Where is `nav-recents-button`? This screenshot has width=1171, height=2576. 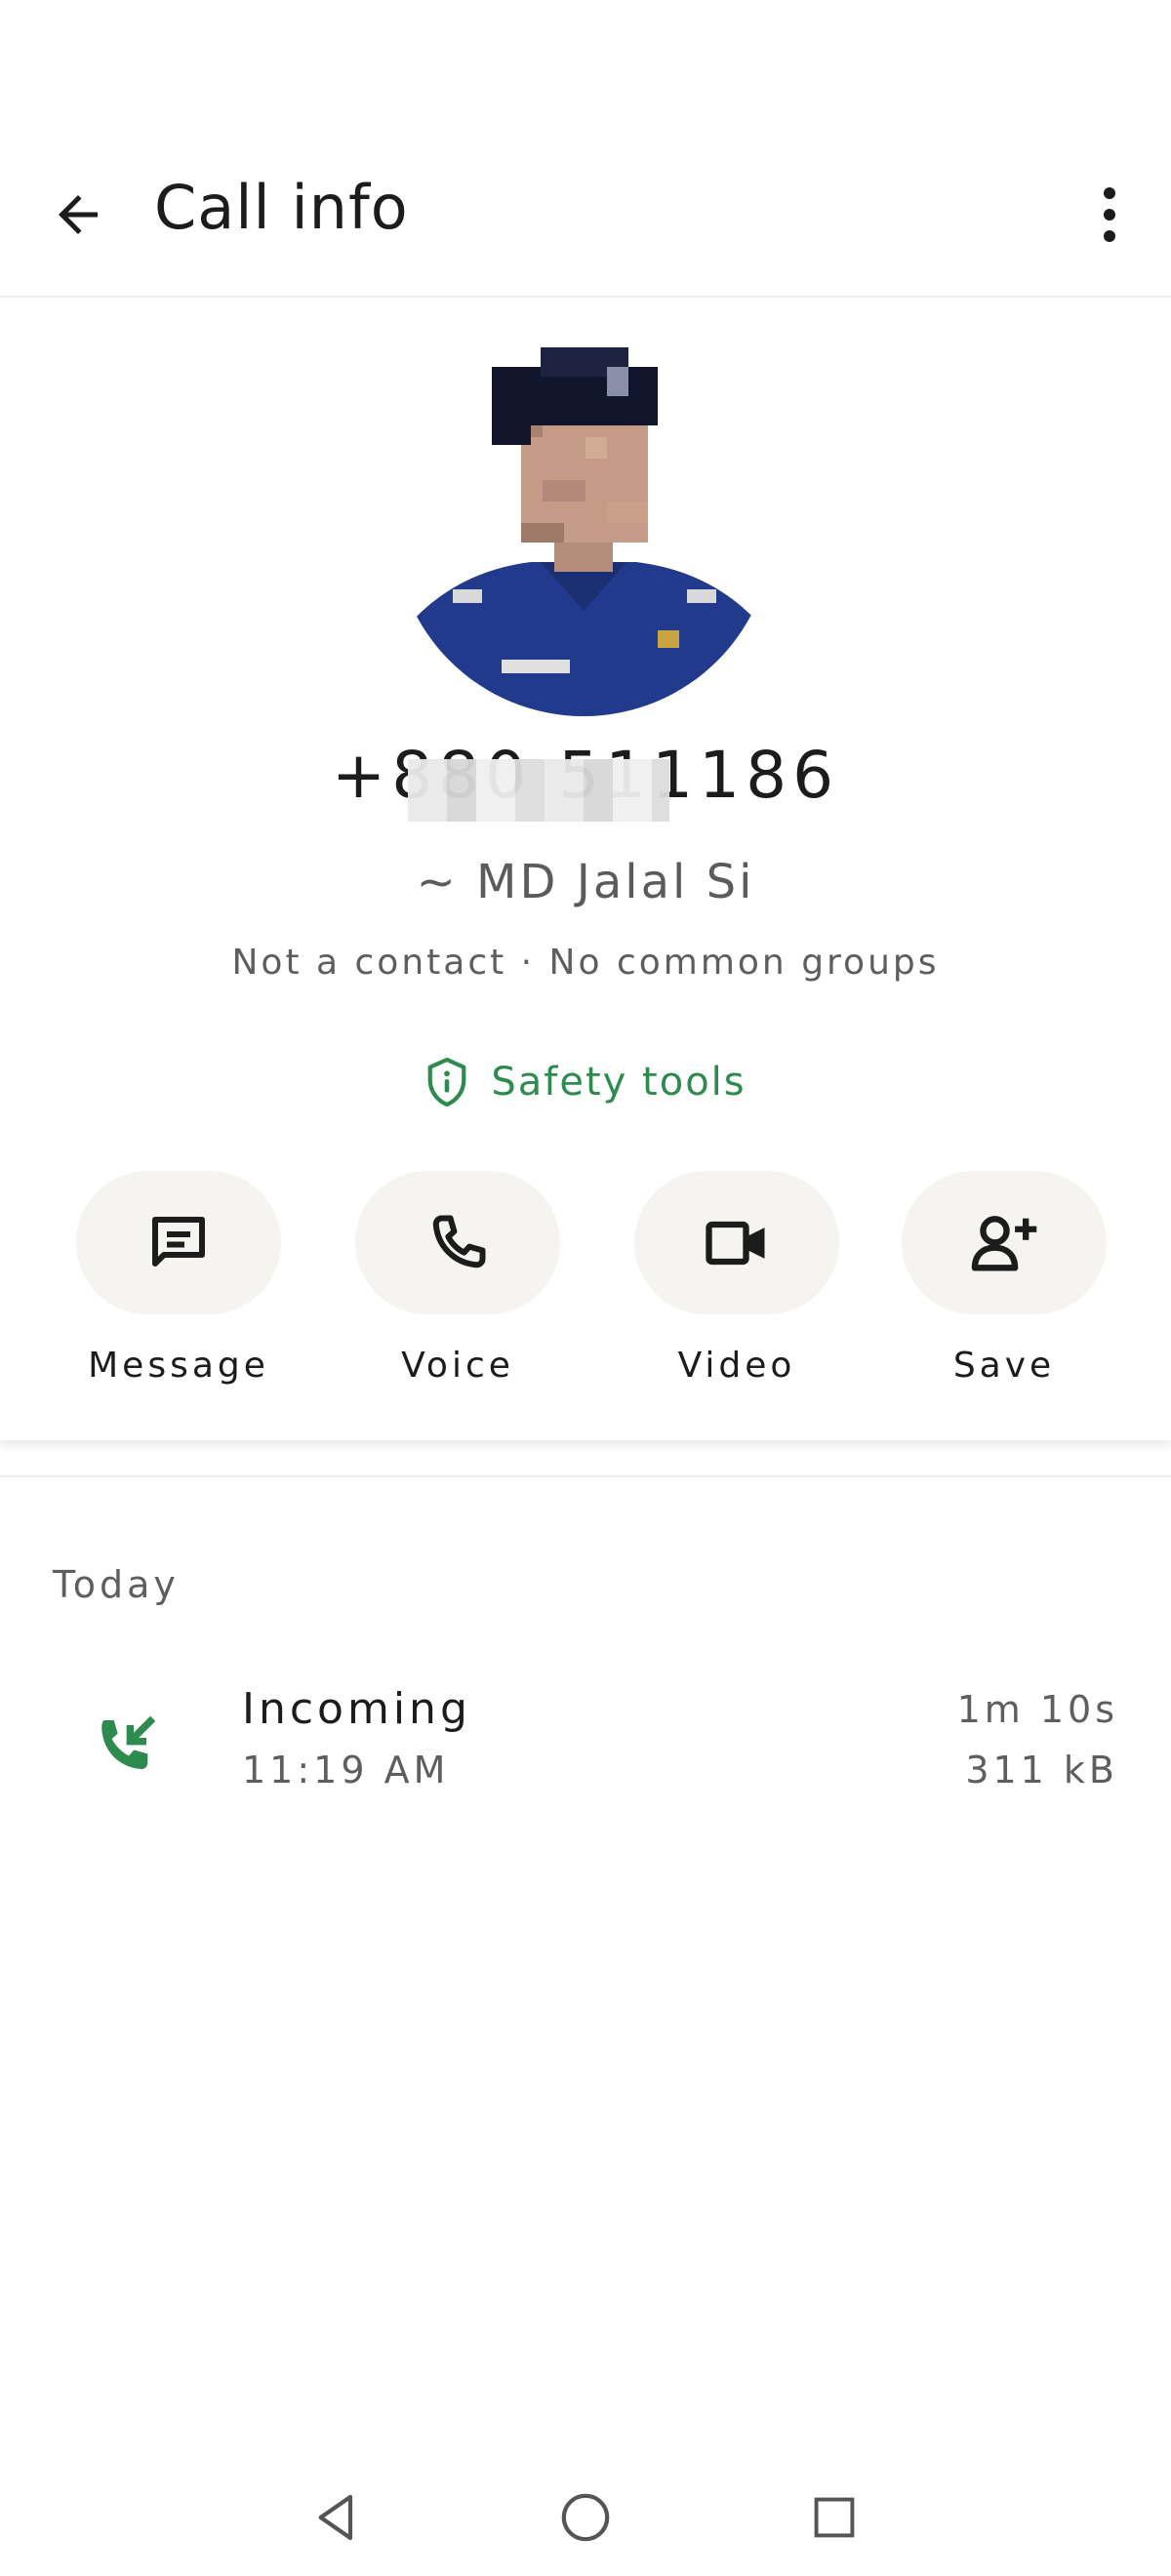
nav-recents-button is located at coordinates (834, 2517).